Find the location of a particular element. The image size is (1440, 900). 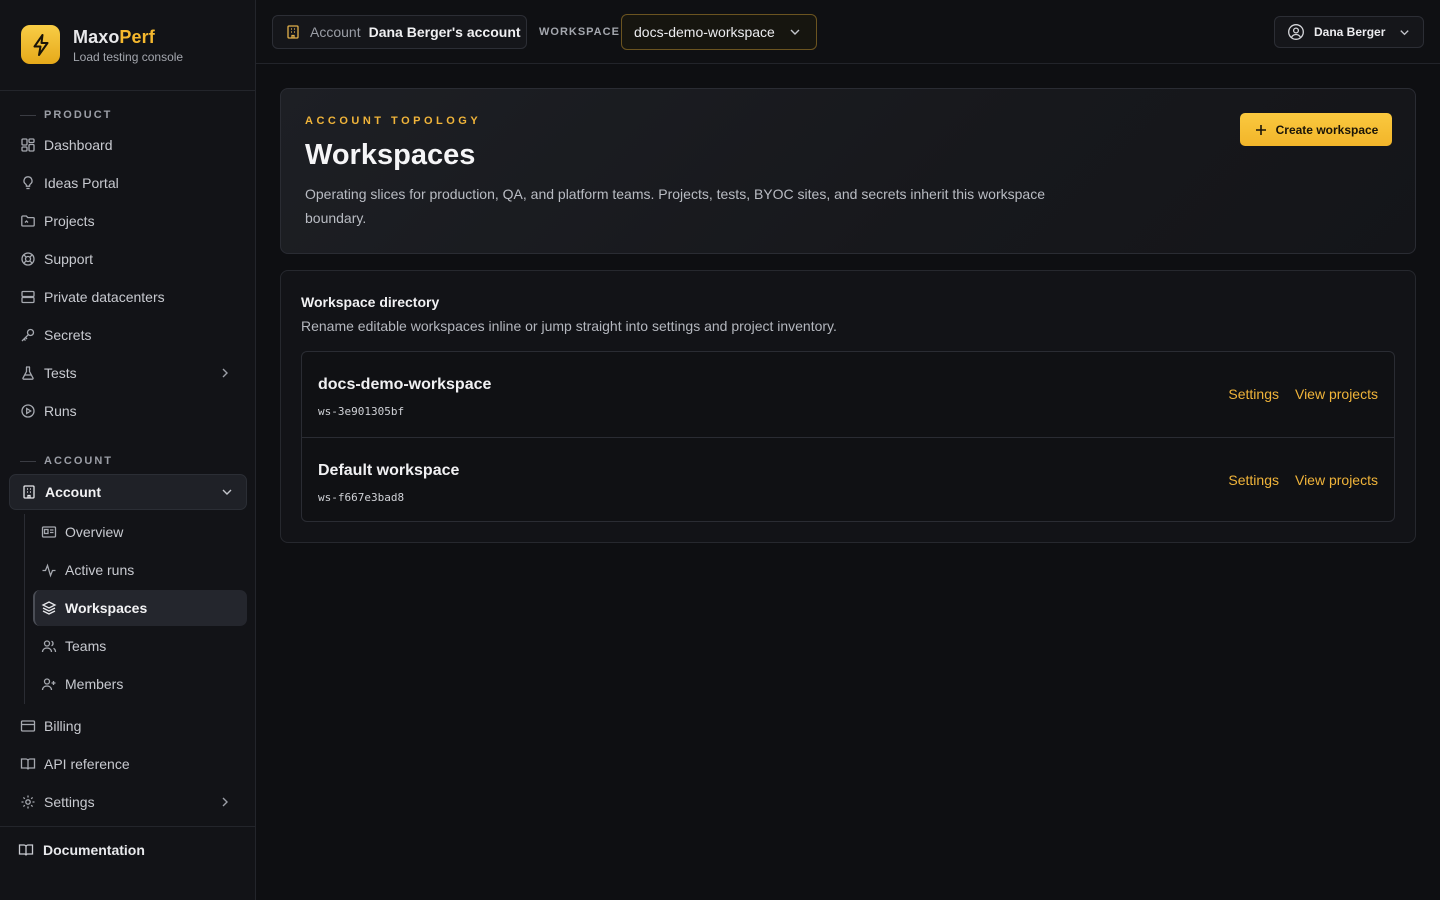

workspace-select: docs-demo-workspace is located at coordinates (719, 32).